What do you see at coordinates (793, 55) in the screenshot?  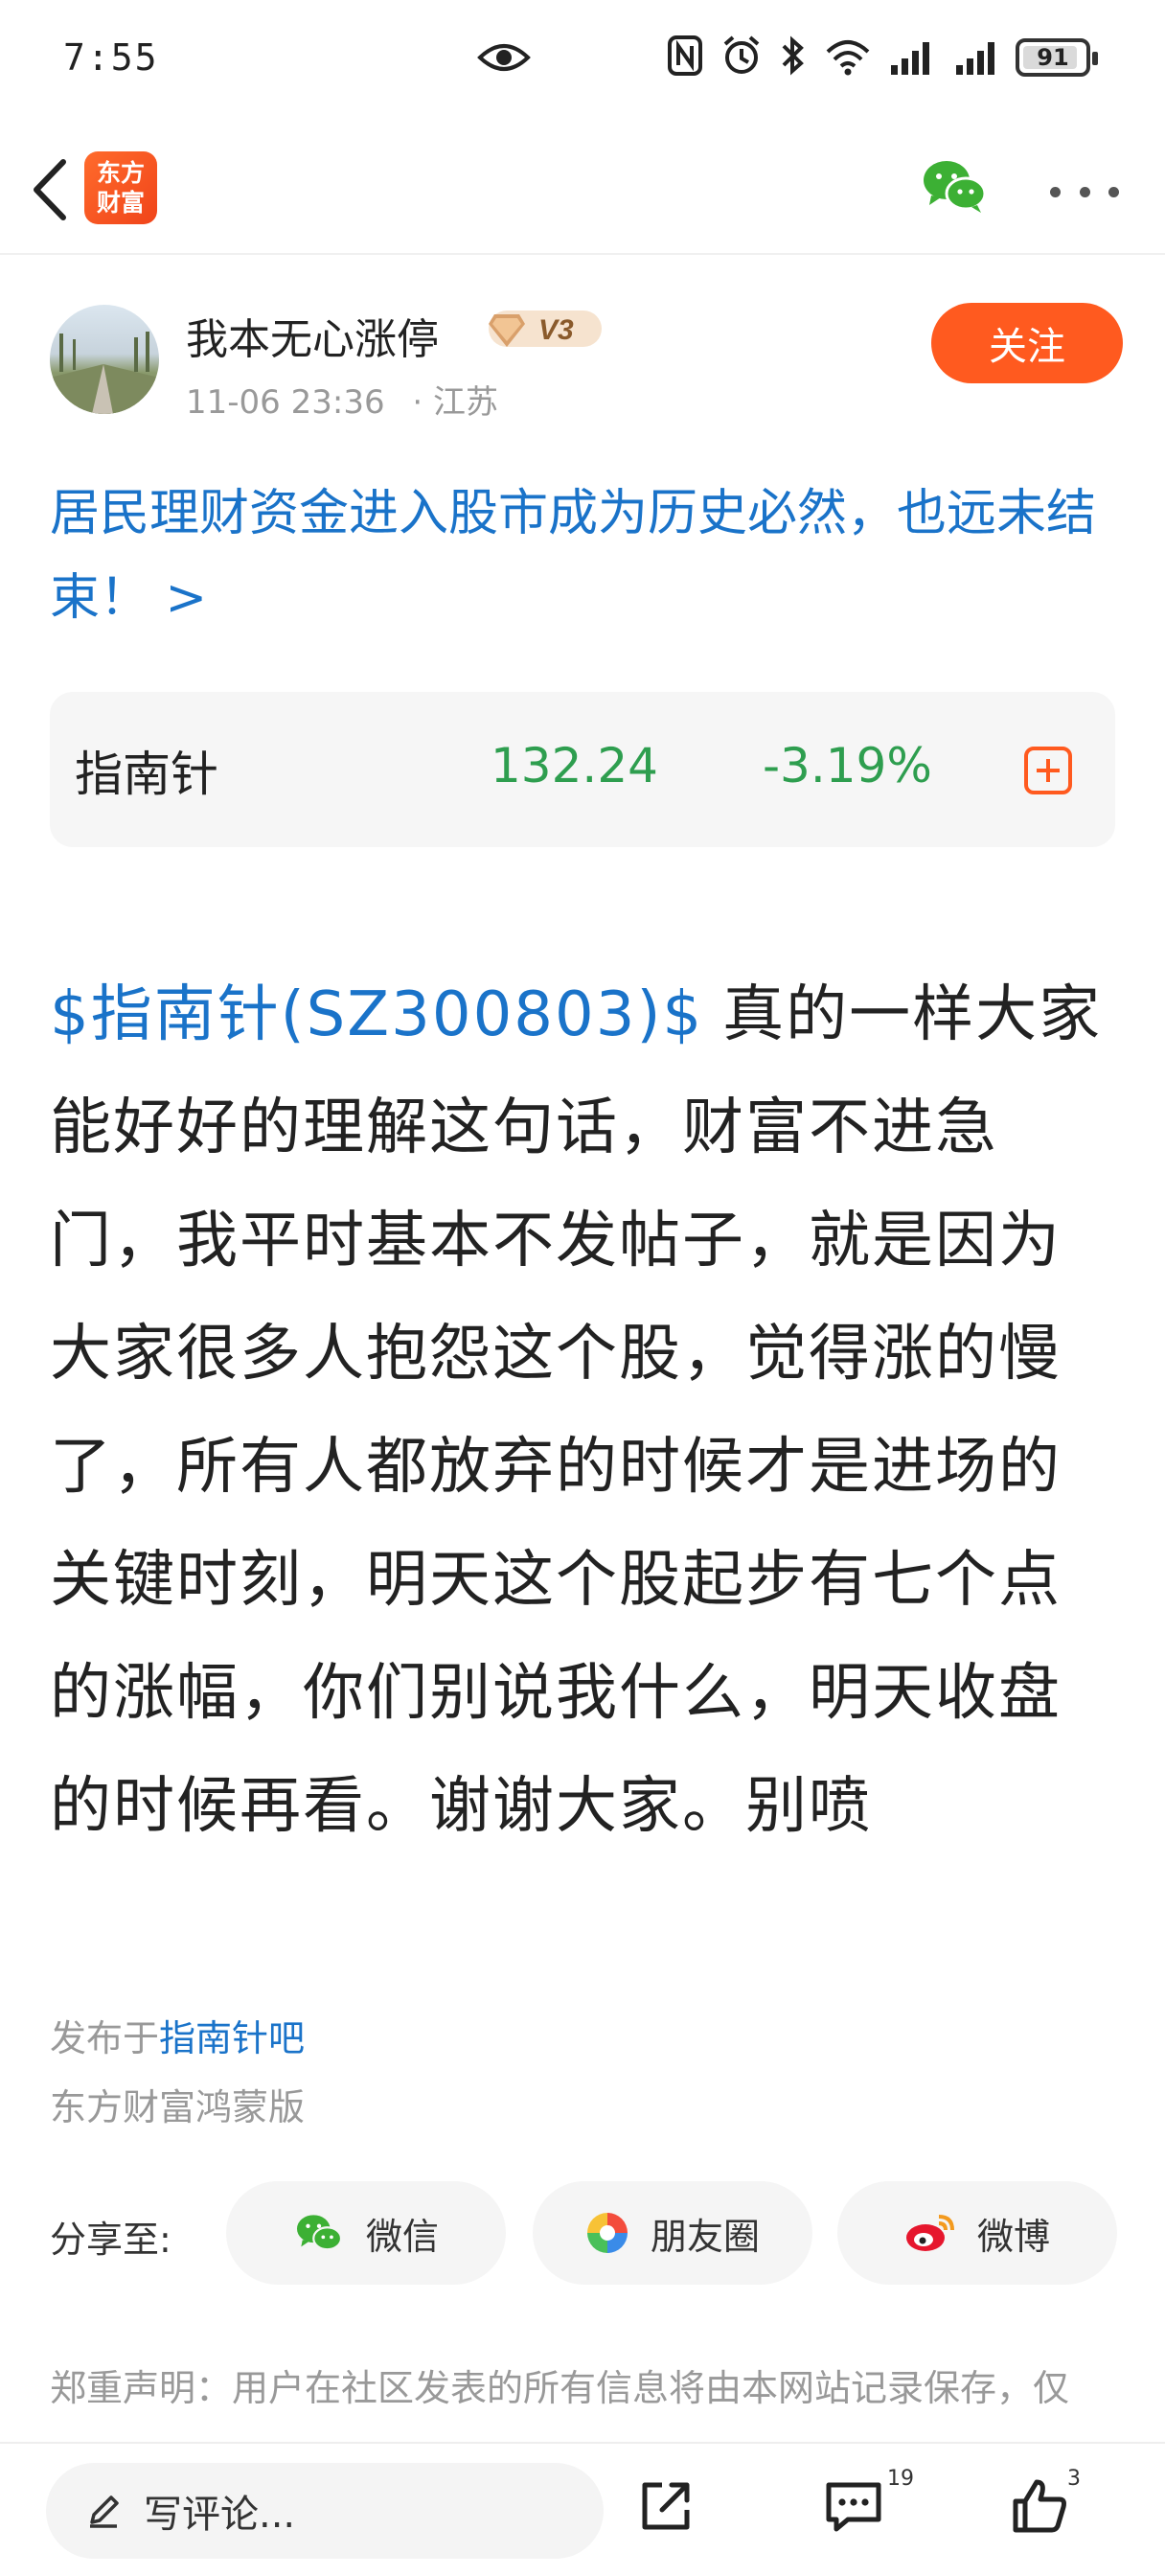 I see `bluetooth-icon` at bounding box center [793, 55].